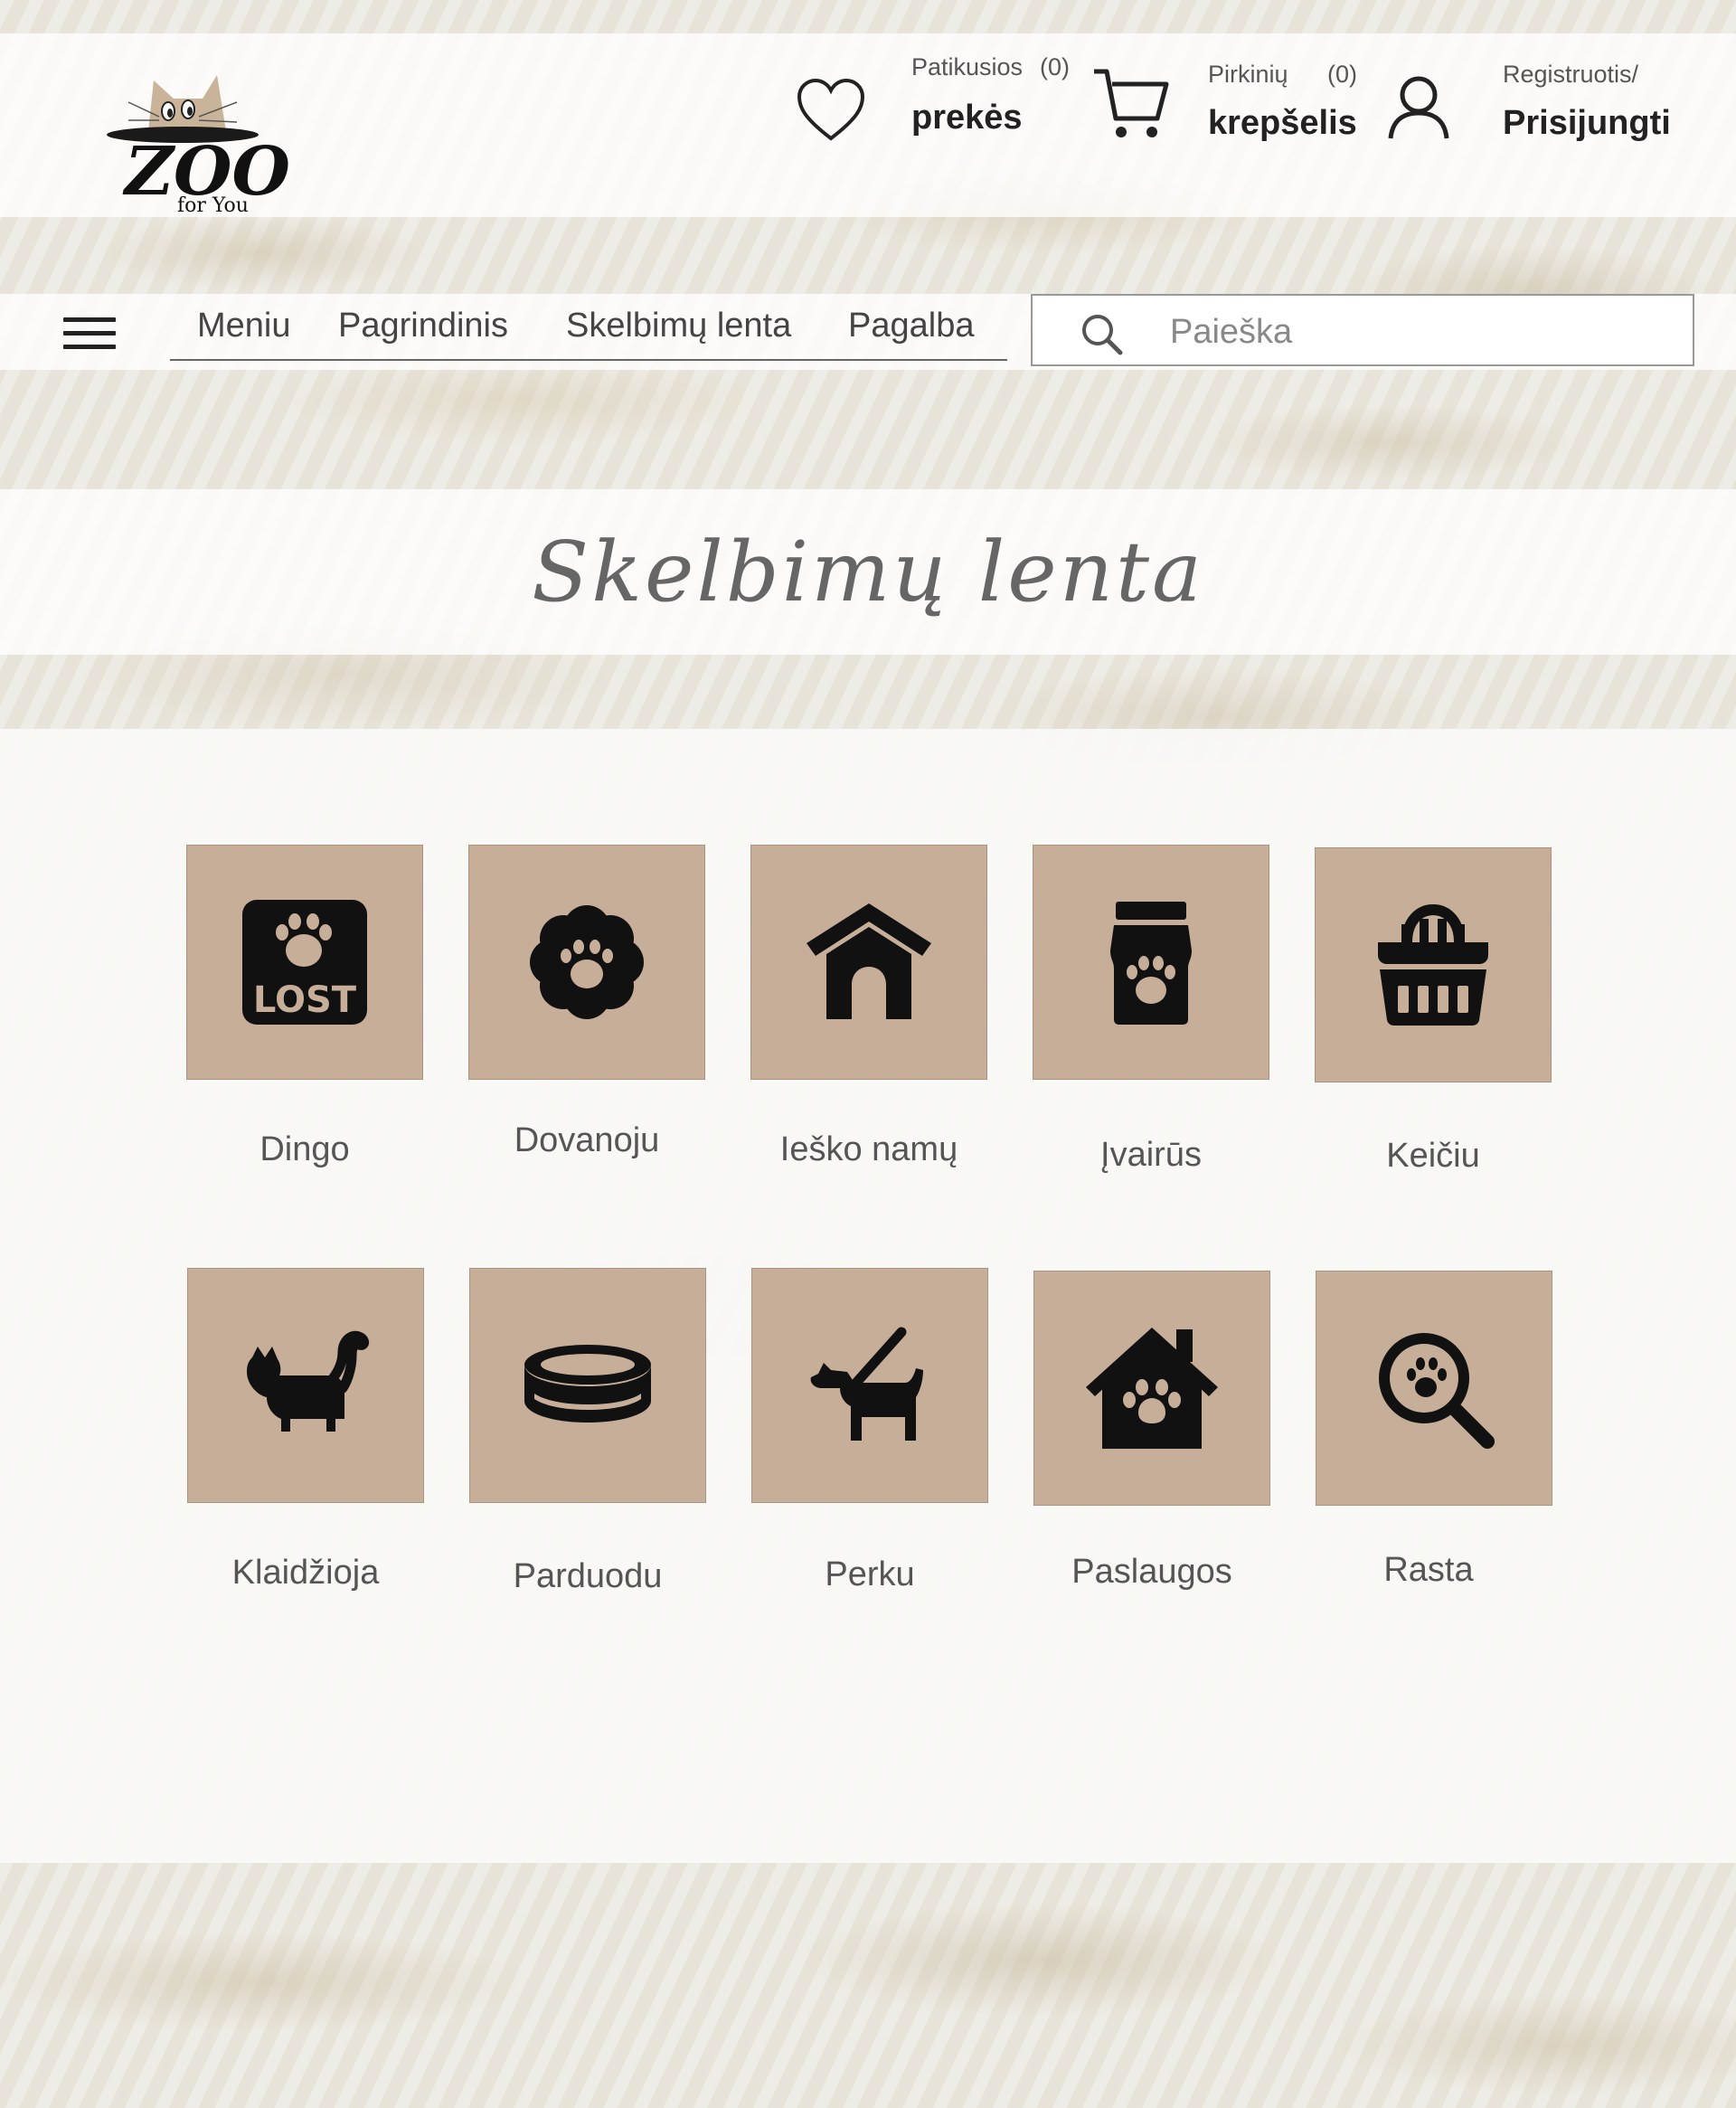 The height and width of the screenshot is (2108, 1736). What do you see at coordinates (869, 961) in the screenshot?
I see `doghouse-icon` at bounding box center [869, 961].